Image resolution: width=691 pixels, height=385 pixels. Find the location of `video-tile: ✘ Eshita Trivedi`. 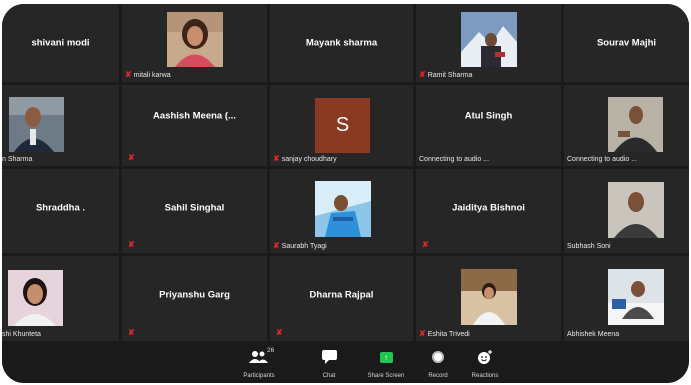

video-tile: ✘ Eshita Trivedi is located at coordinates (488, 298).